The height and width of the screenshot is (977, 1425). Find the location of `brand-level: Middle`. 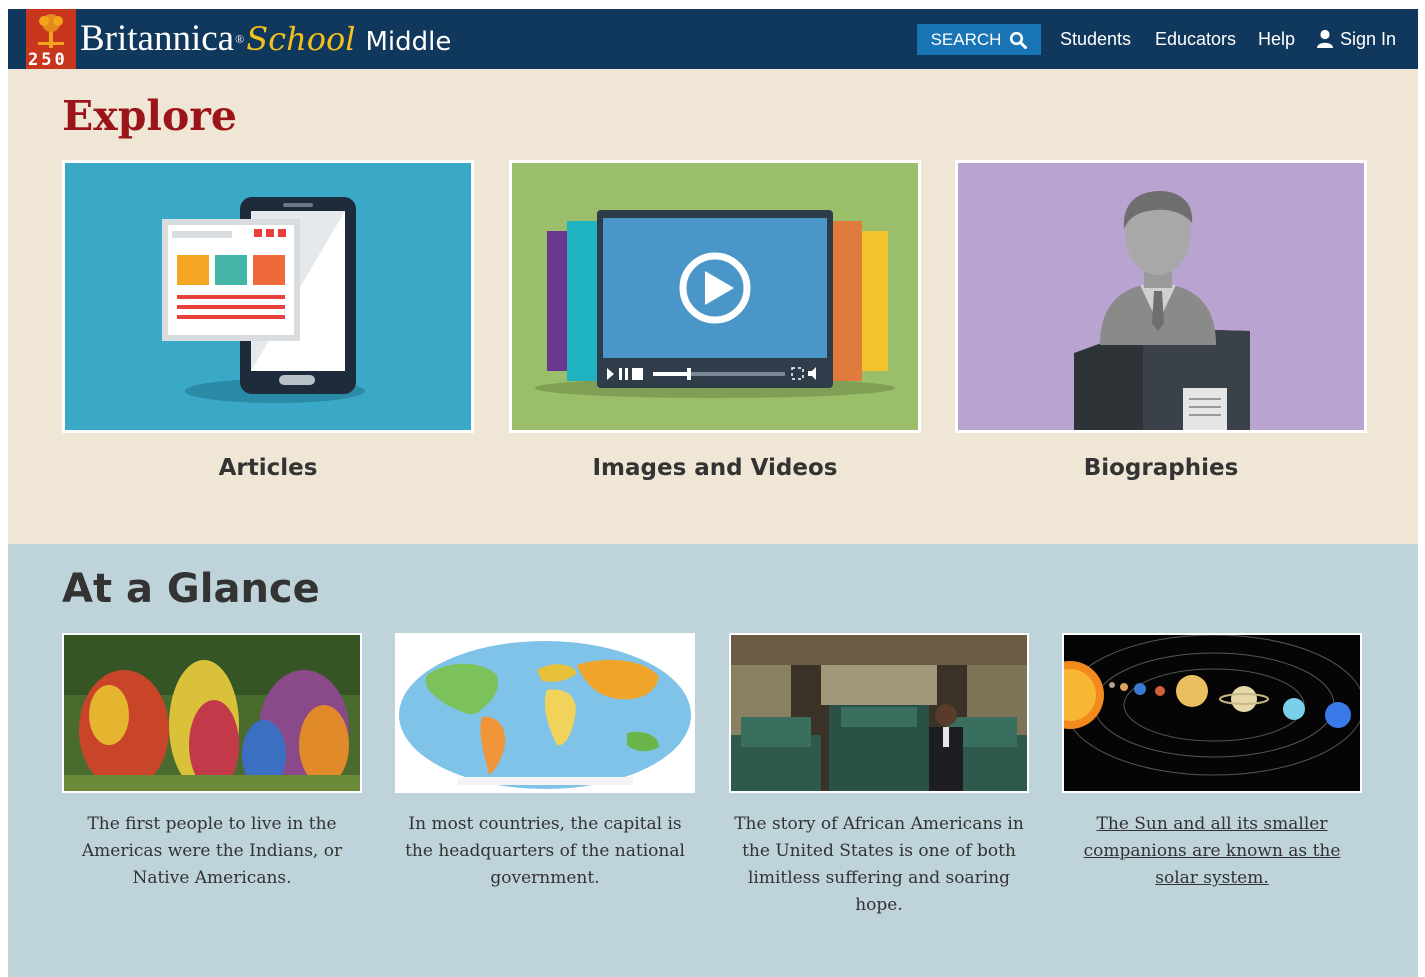

brand-level: Middle is located at coordinates (408, 42).